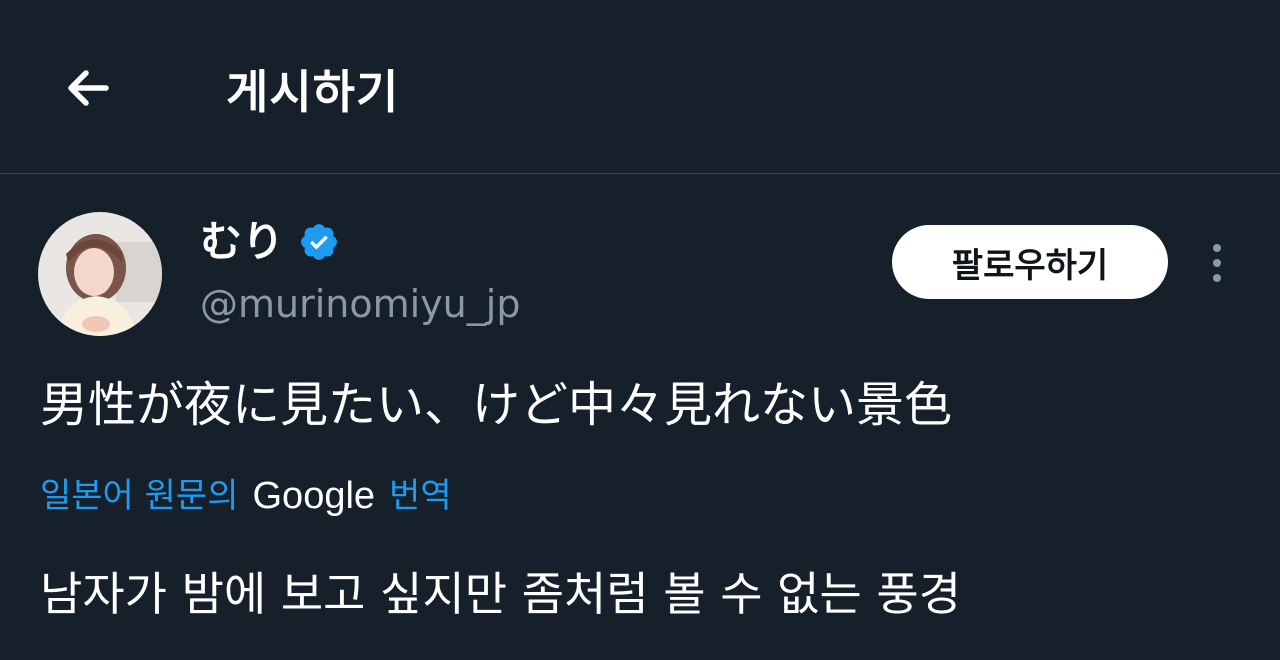  I want to click on post-text: 男性が夜に見たい、けど中々見れない景色, so click(496, 405).